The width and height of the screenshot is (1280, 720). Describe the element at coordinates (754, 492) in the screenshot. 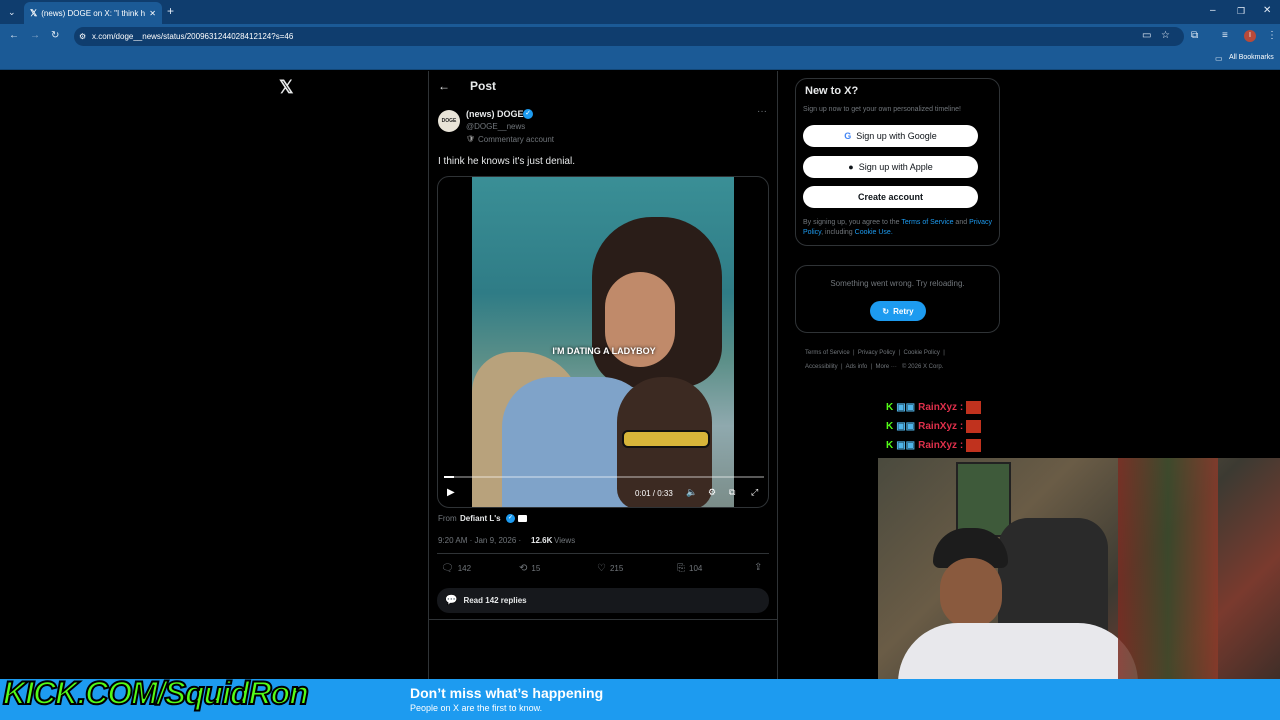

I see `fullscreen-icon: ⤢` at that location.